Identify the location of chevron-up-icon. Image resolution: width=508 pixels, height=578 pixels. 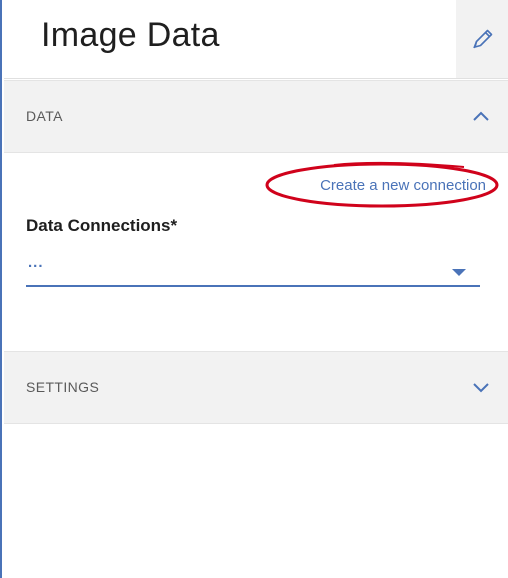
(481, 116).